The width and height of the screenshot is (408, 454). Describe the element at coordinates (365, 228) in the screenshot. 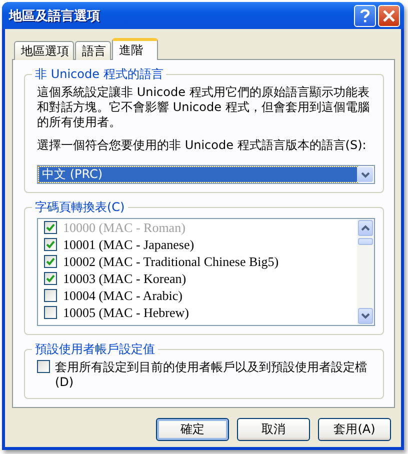

I see `scroll-up-button` at that location.